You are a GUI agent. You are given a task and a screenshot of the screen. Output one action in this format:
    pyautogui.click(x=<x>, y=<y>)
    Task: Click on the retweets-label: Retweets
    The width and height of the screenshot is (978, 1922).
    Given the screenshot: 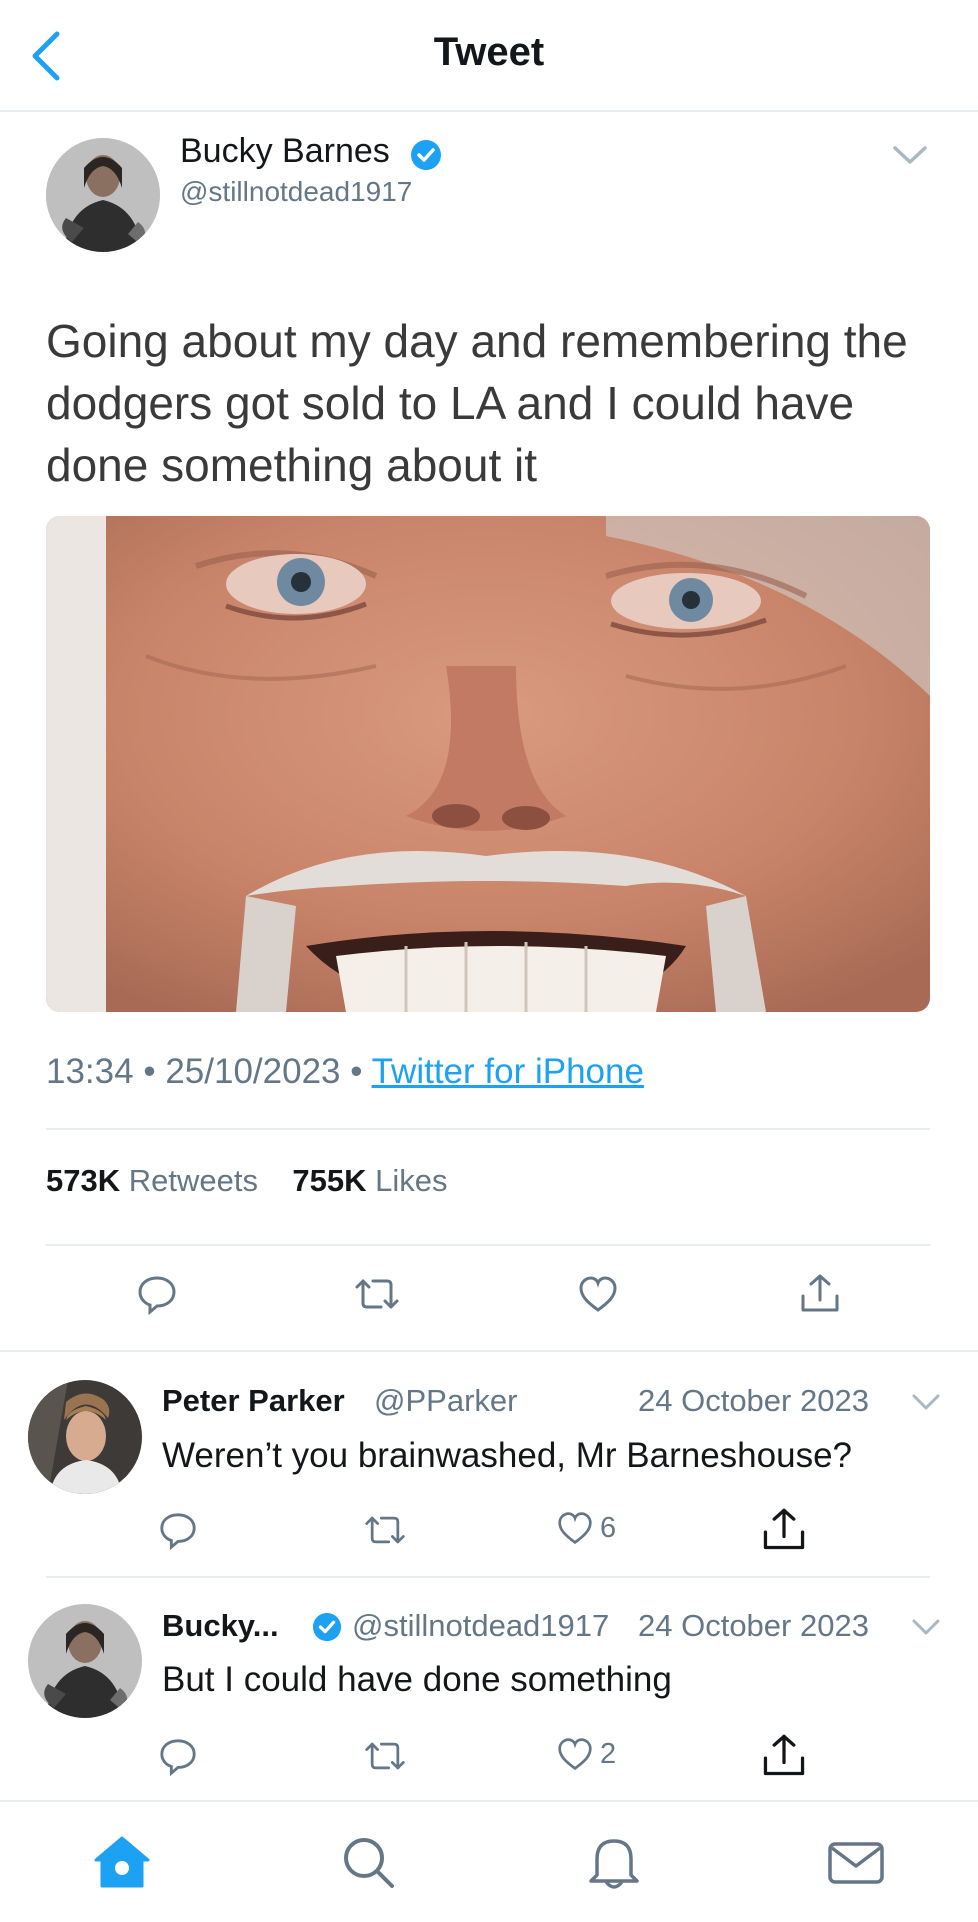 What is the action you would take?
    pyautogui.click(x=193, y=1180)
    